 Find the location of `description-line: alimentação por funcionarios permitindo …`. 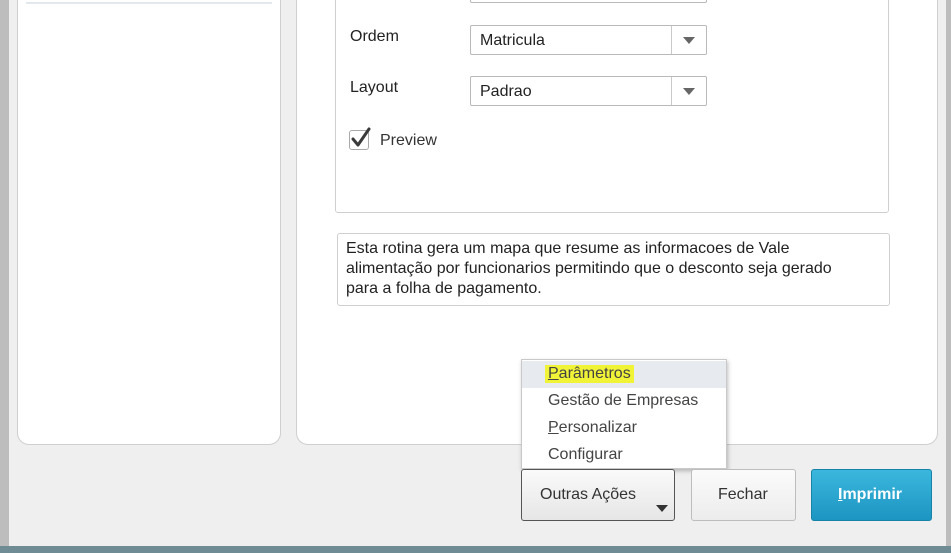

description-line: alimentação por funcionarios permitindo … is located at coordinates (589, 268).